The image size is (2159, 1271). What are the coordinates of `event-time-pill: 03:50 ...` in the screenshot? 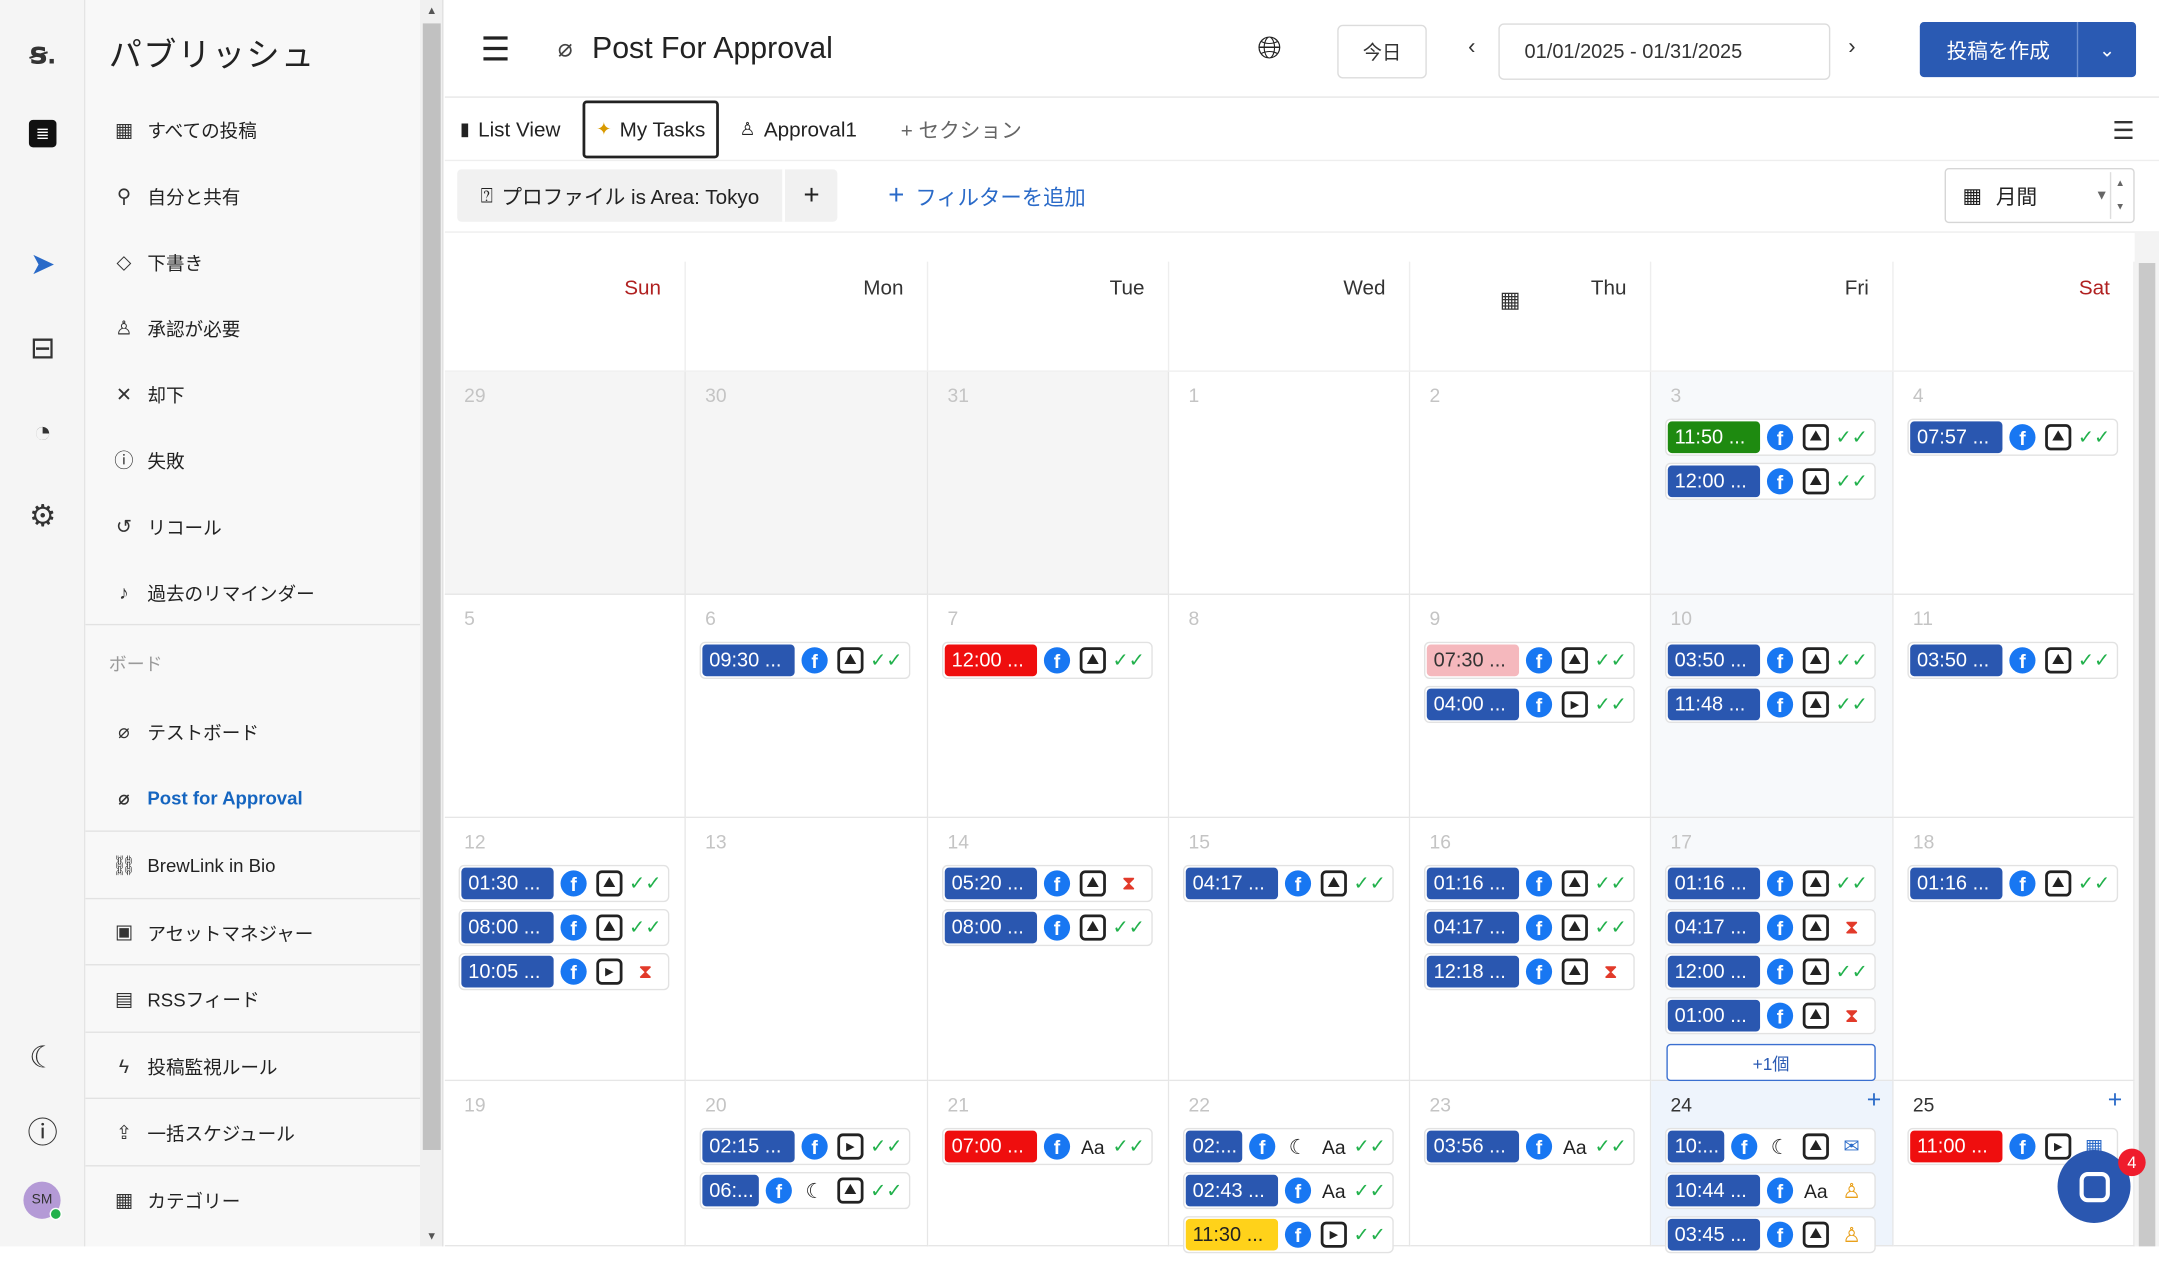 It's located at (1714, 660).